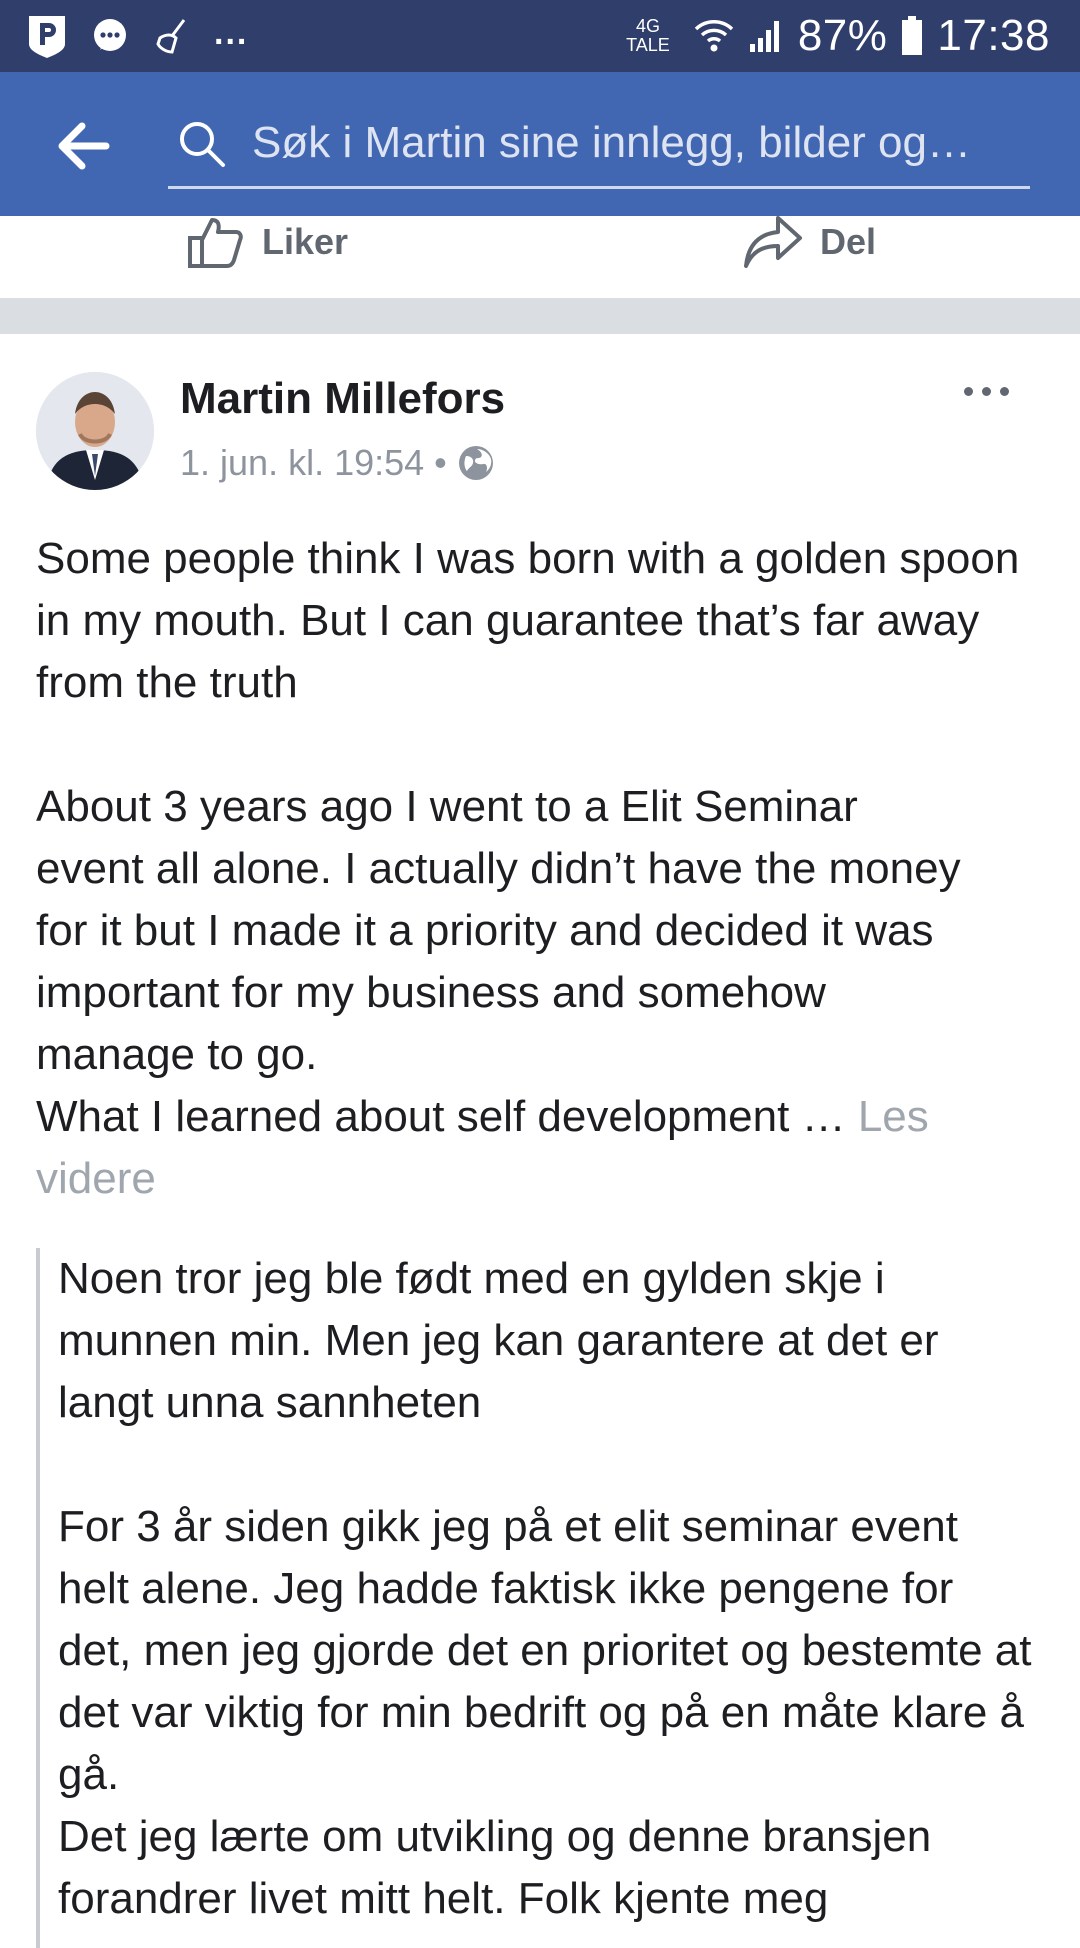 The height and width of the screenshot is (1948, 1080). Describe the element at coordinates (540, 316) in the screenshot. I see `feed-divider` at that location.